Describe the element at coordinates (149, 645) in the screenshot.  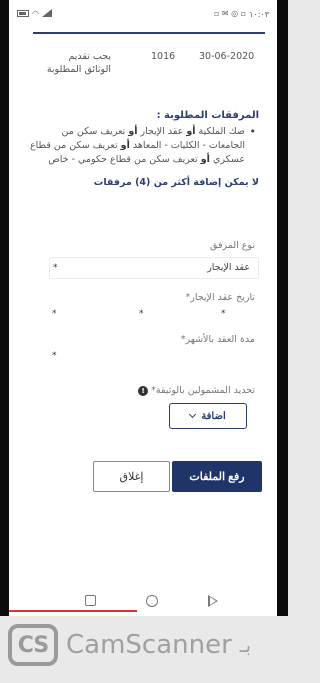
I see `camscanner-text: CamScanner` at that location.